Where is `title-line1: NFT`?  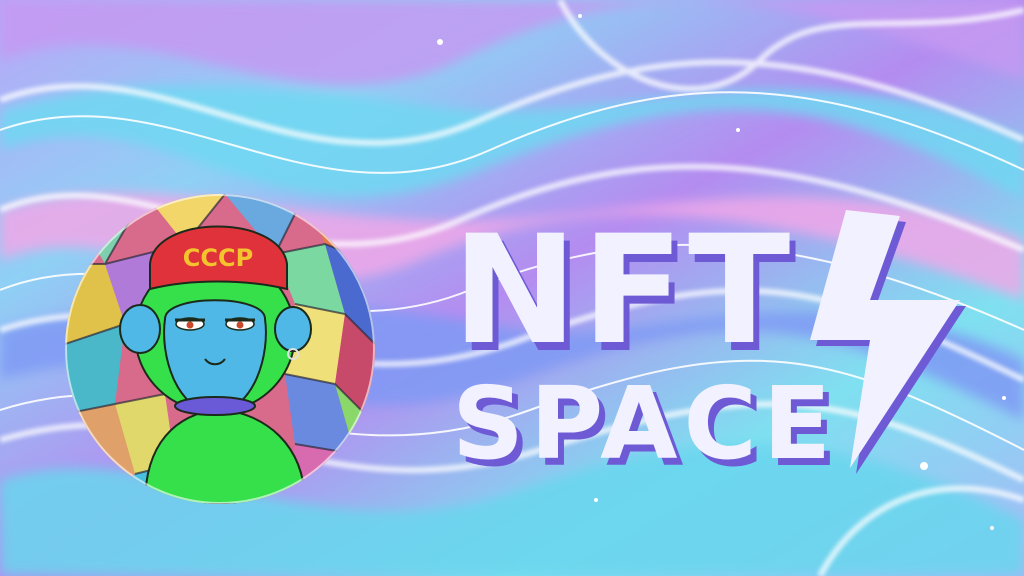 title-line1: NFT is located at coordinates (623, 291).